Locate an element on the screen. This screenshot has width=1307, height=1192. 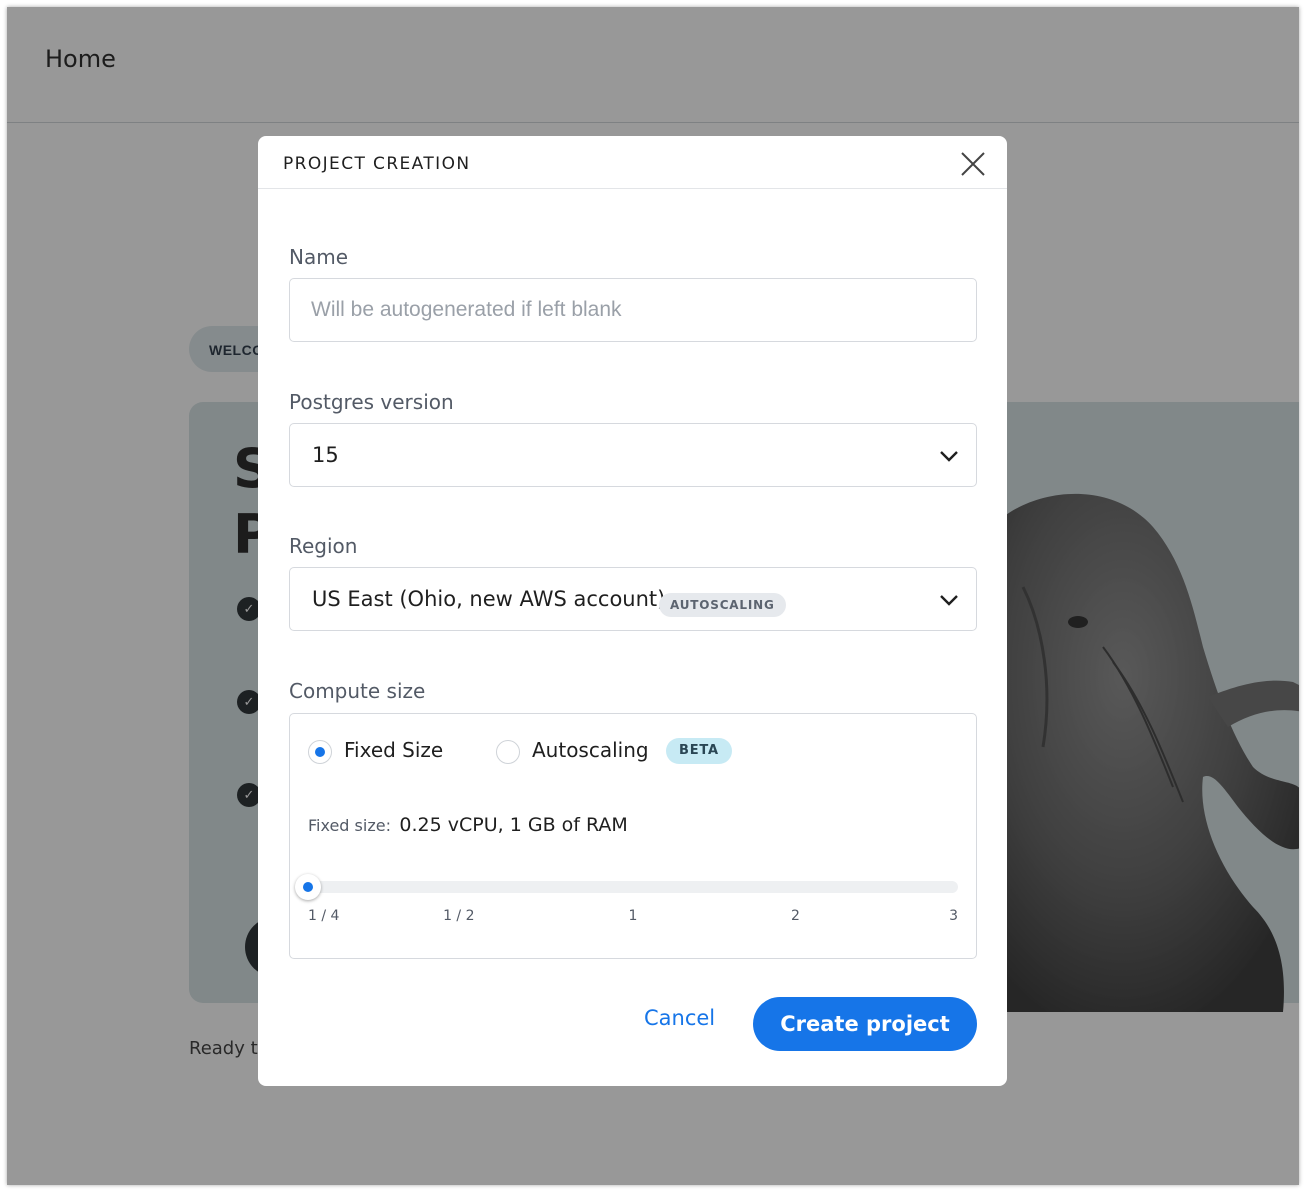
fixed-size-value: 0.25 vCPU, 1 GB of RAM is located at coordinates (513, 825).